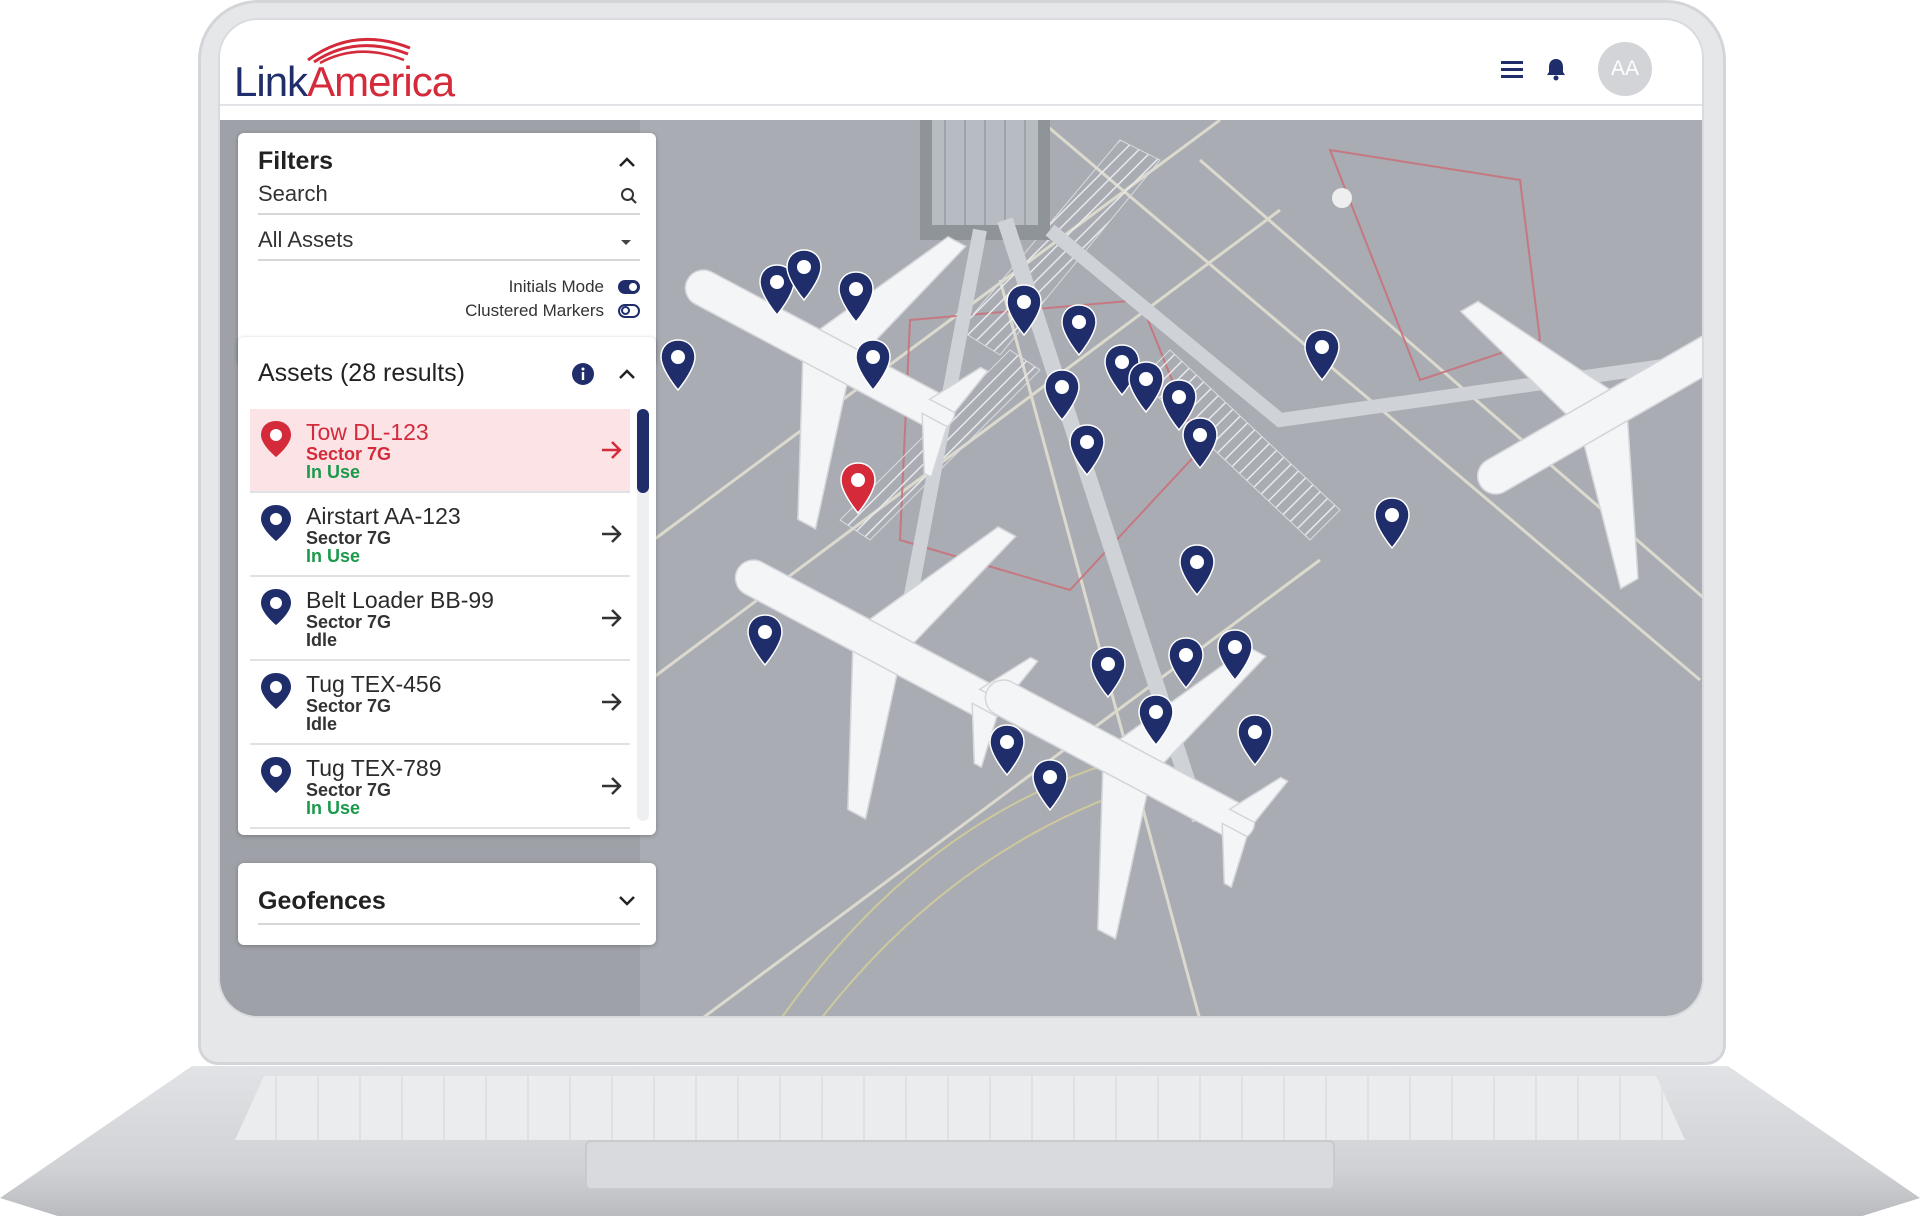 The height and width of the screenshot is (1216, 1920). What do you see at coordinates (440, 535) in the screenshot?
I see `asset-row: Airstart AA-123 Sector 7G In Use` at bounding box center [440, 535].